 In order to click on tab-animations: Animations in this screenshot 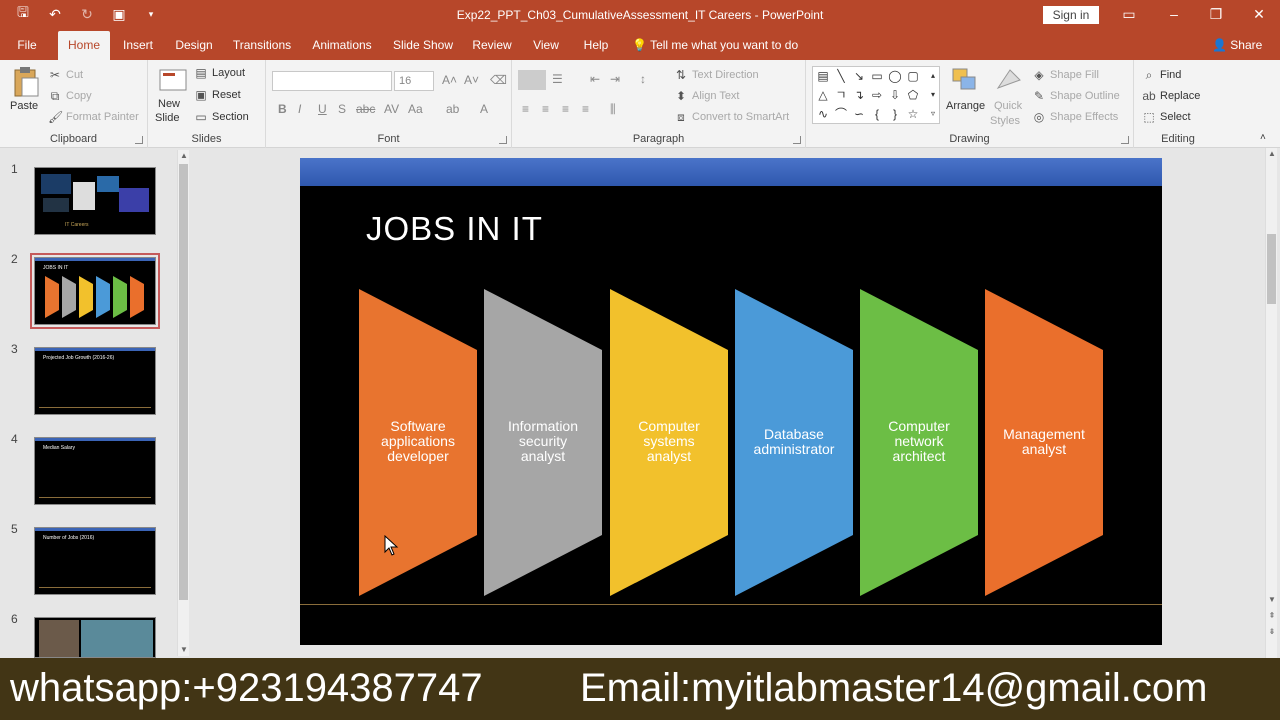, I will do `click(342, 45)`.